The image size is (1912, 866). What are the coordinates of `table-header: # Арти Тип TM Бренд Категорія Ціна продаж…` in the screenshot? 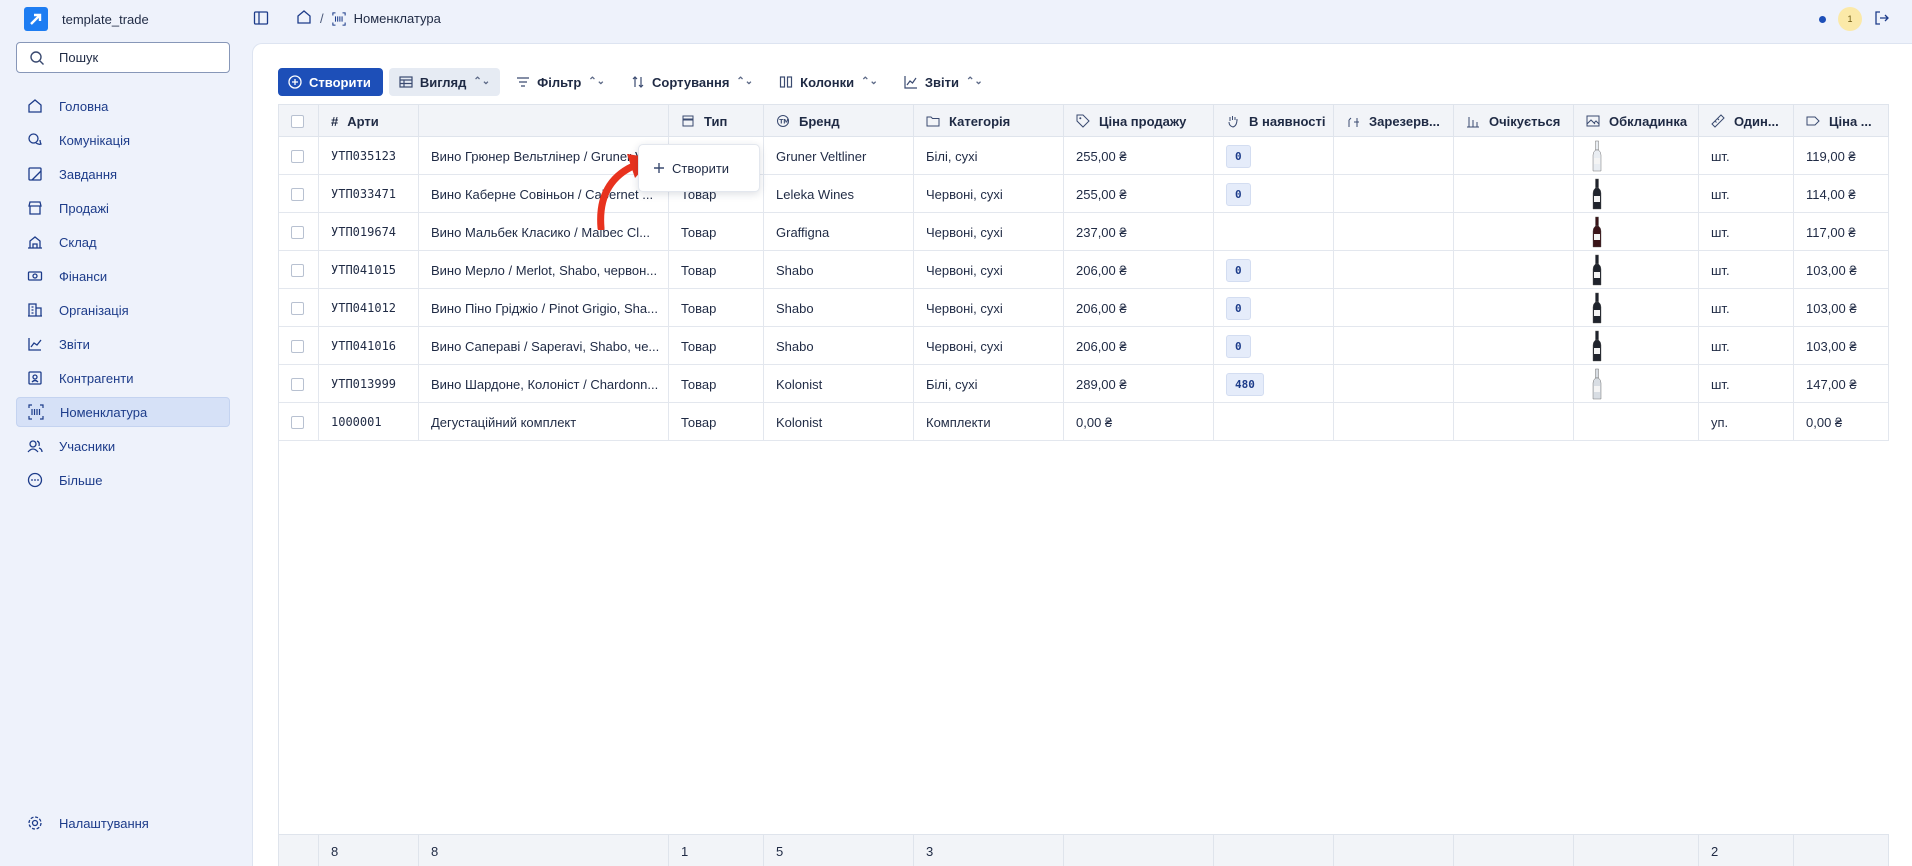 It's located at (1084, 120).